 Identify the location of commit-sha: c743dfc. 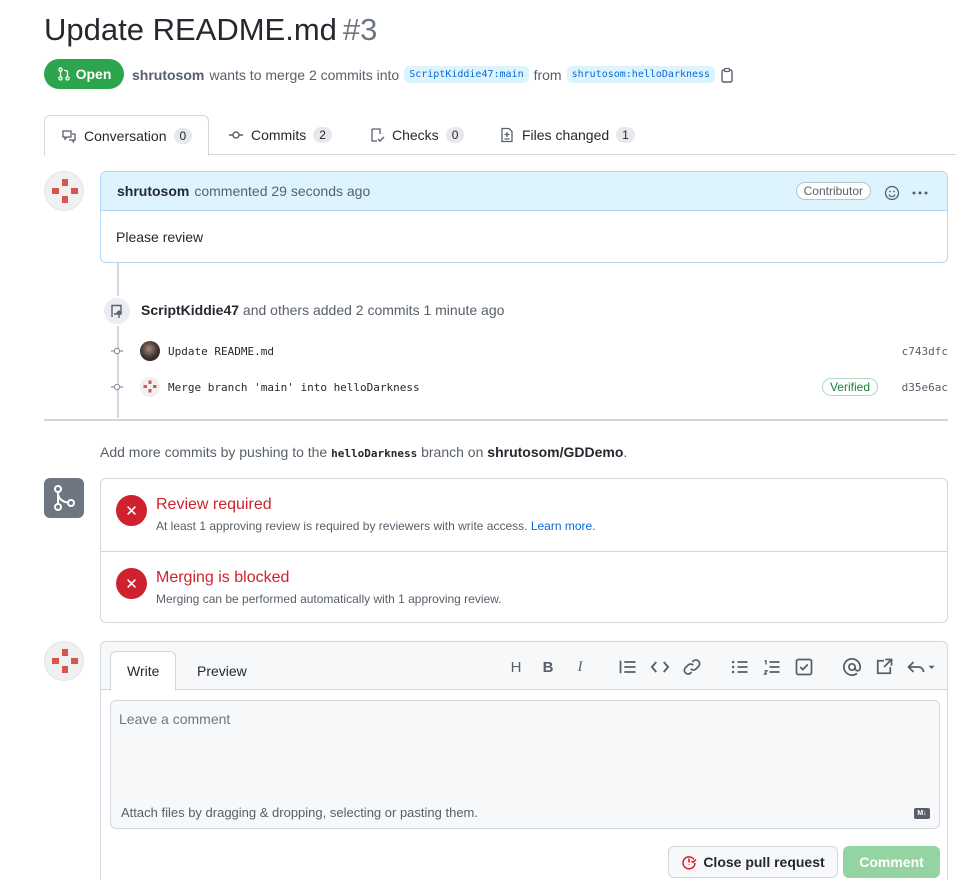
(925, 351).